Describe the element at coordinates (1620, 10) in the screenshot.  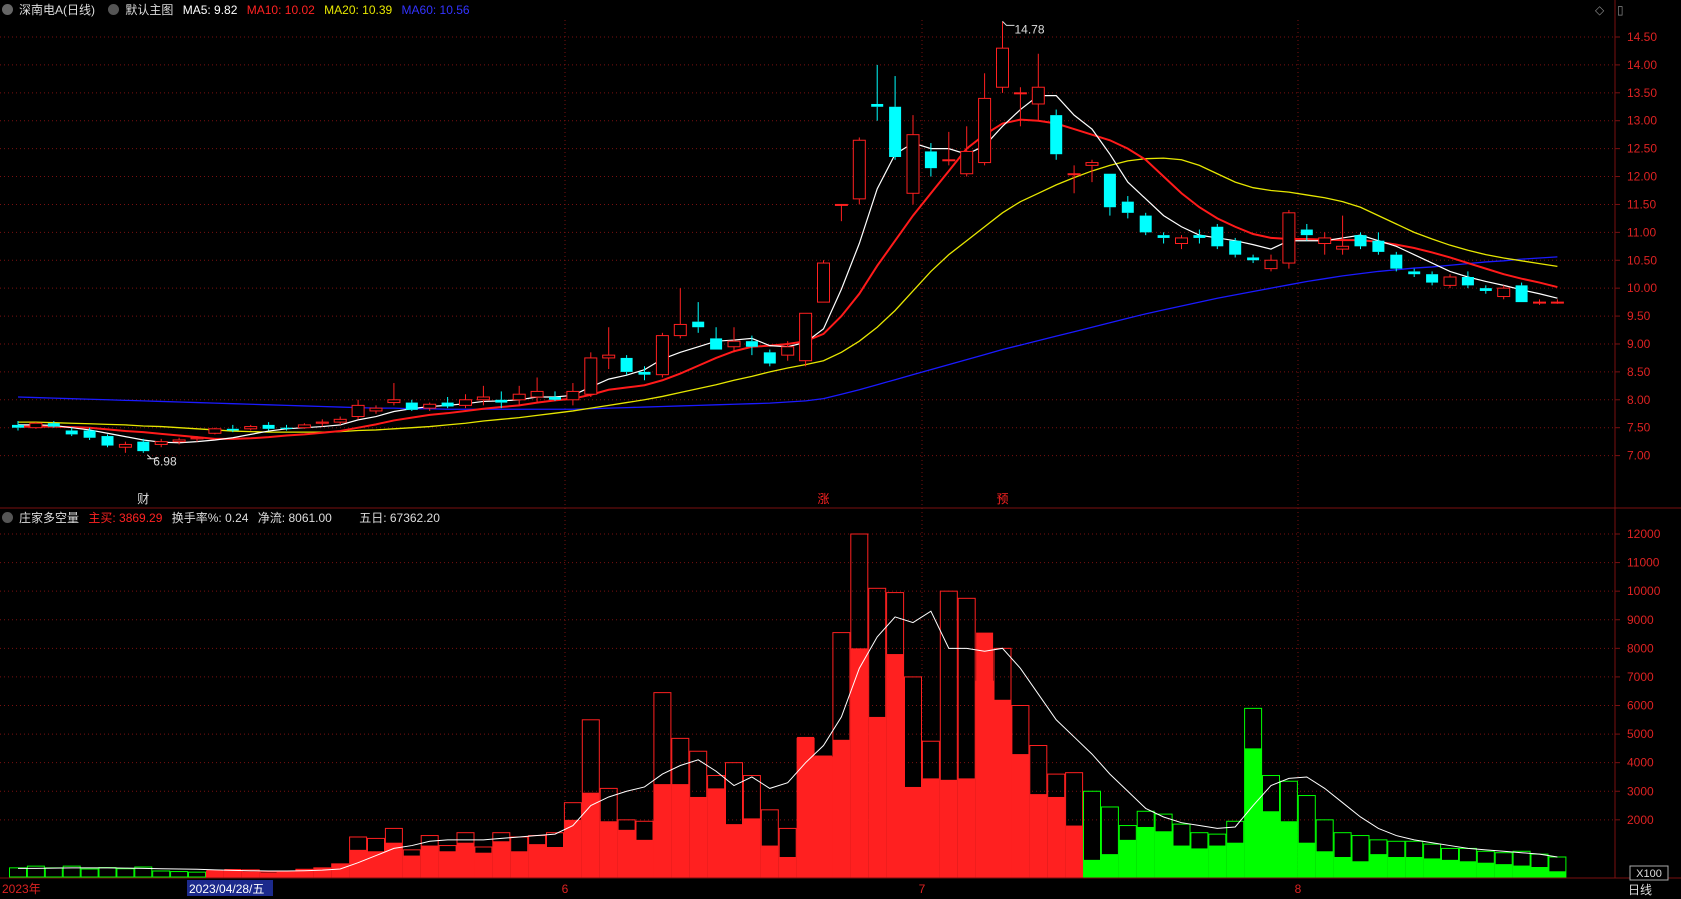
I see `panel-toggle-icon: ▯` at that location.